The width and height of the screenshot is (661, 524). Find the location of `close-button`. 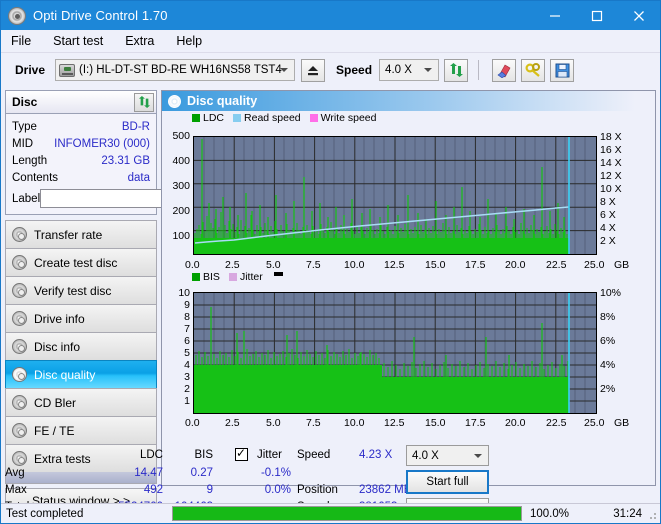

close-button is located at coordinates (639, 15).